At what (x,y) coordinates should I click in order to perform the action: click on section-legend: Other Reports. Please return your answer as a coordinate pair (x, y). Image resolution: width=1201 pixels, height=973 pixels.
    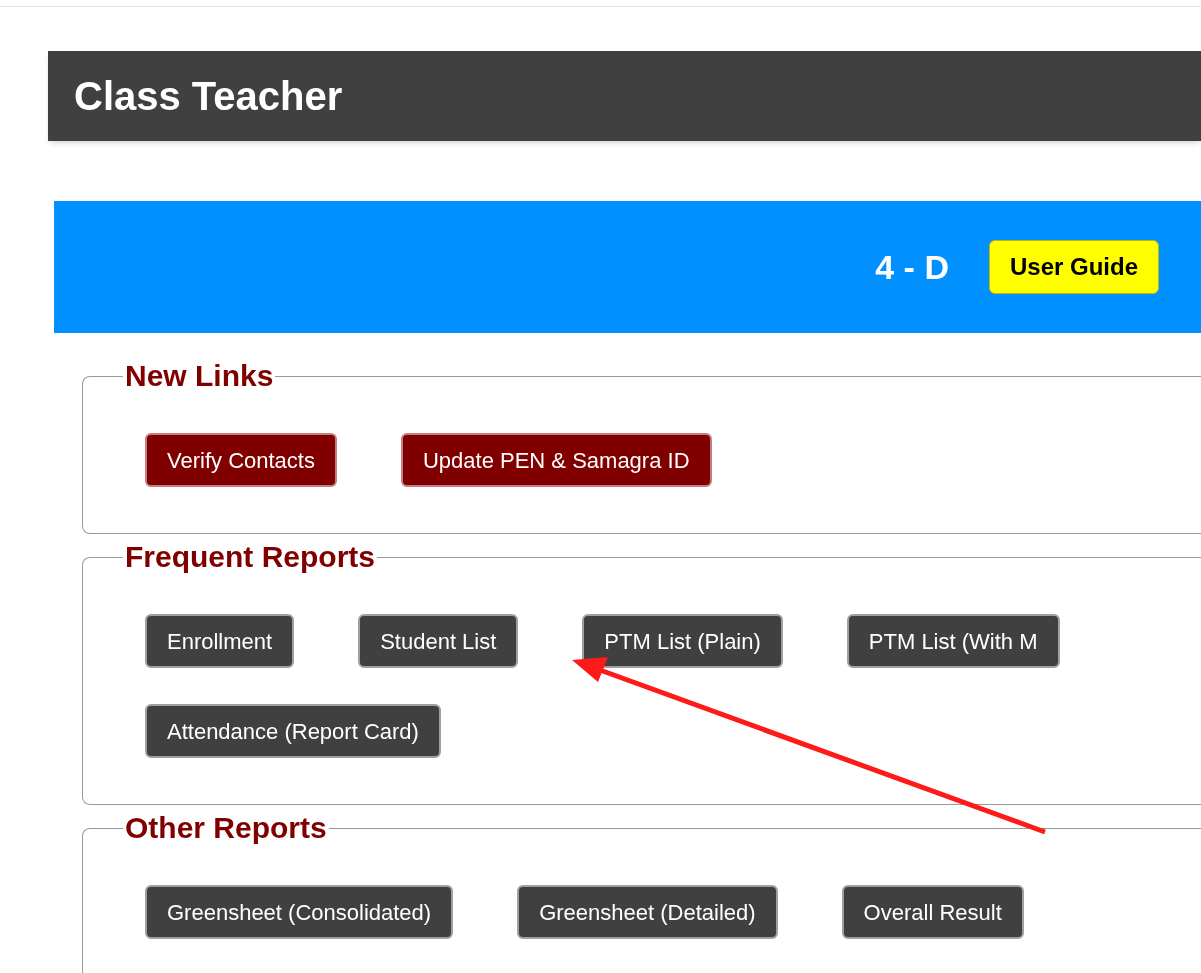
    Looking at the image, I should click on (226, 828).